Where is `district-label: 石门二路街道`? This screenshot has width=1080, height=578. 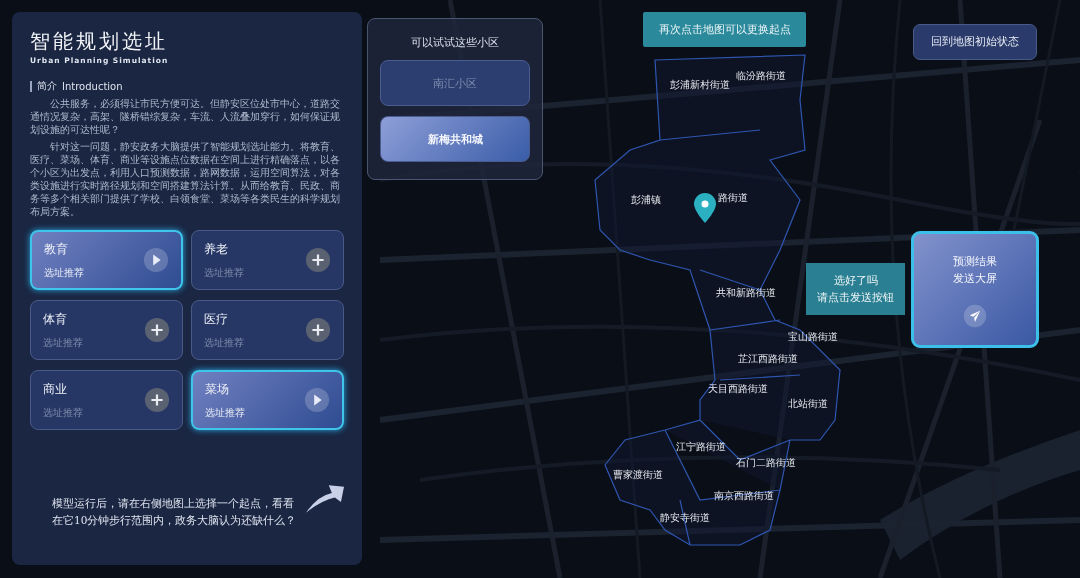
district-label: 石门二路街道 is located at coordinates (766, 463).